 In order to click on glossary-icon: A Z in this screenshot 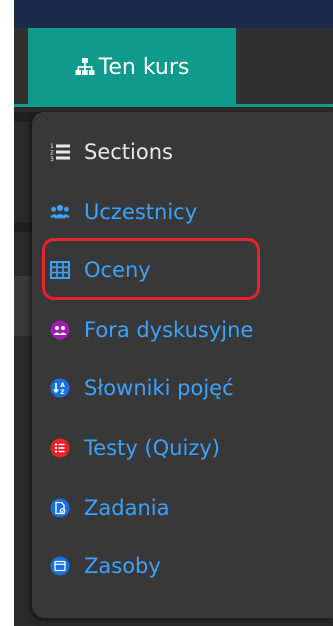, I will do `click(60, 388)`.